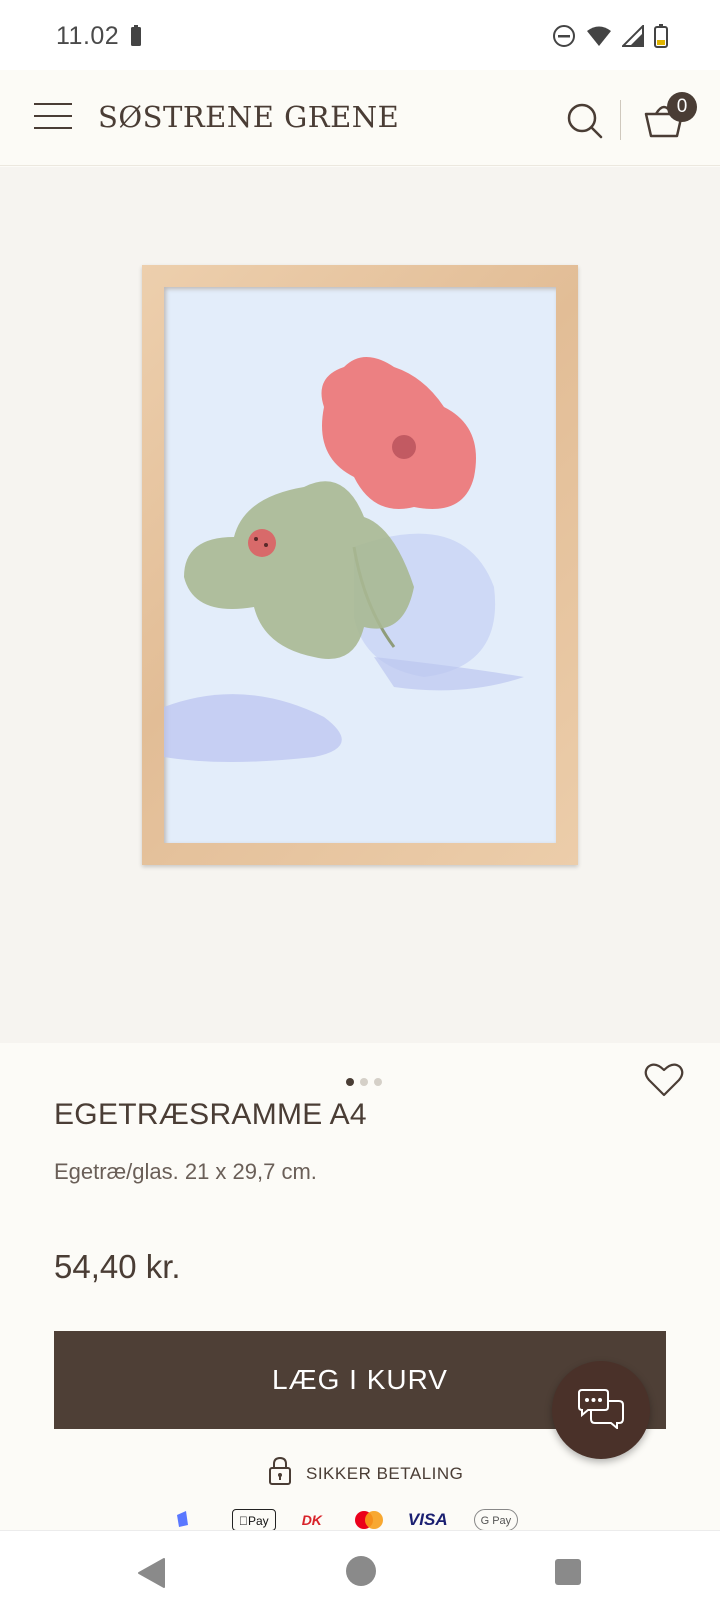 The width and height of the screenshot is (720, 1612). What do you see at coordinates (151, 1575) in the screenshot?
I see `back-icon` at bounding box center [151, 1575].